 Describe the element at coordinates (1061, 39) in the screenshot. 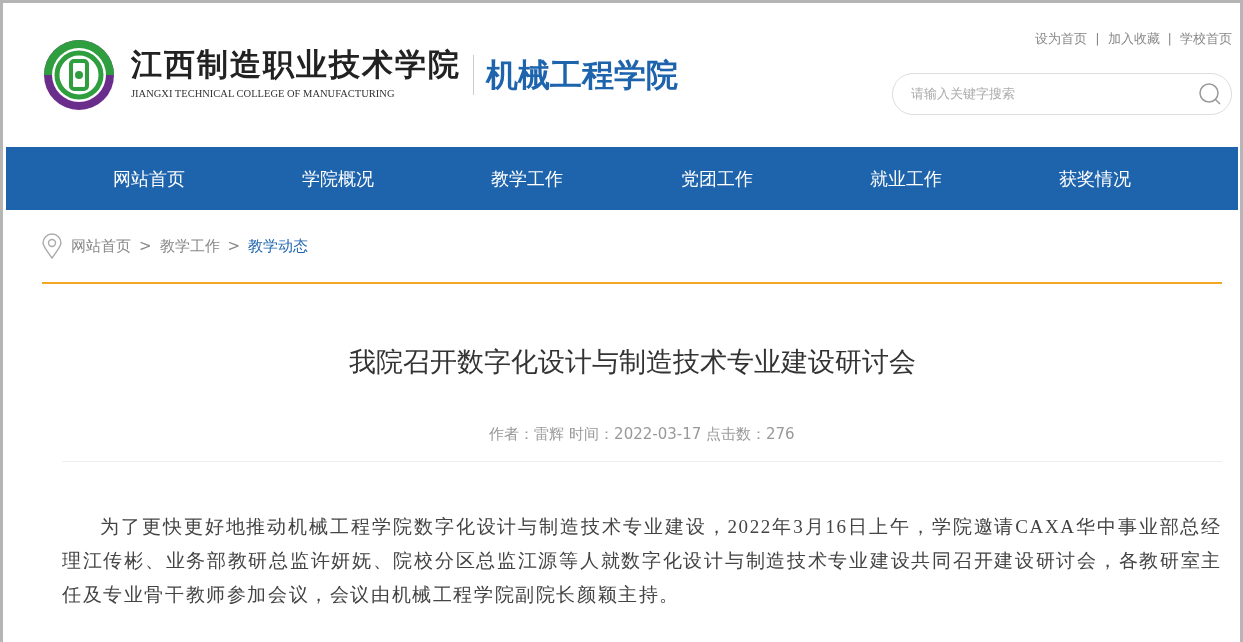

I see `top-link: 设为首页` at that location.